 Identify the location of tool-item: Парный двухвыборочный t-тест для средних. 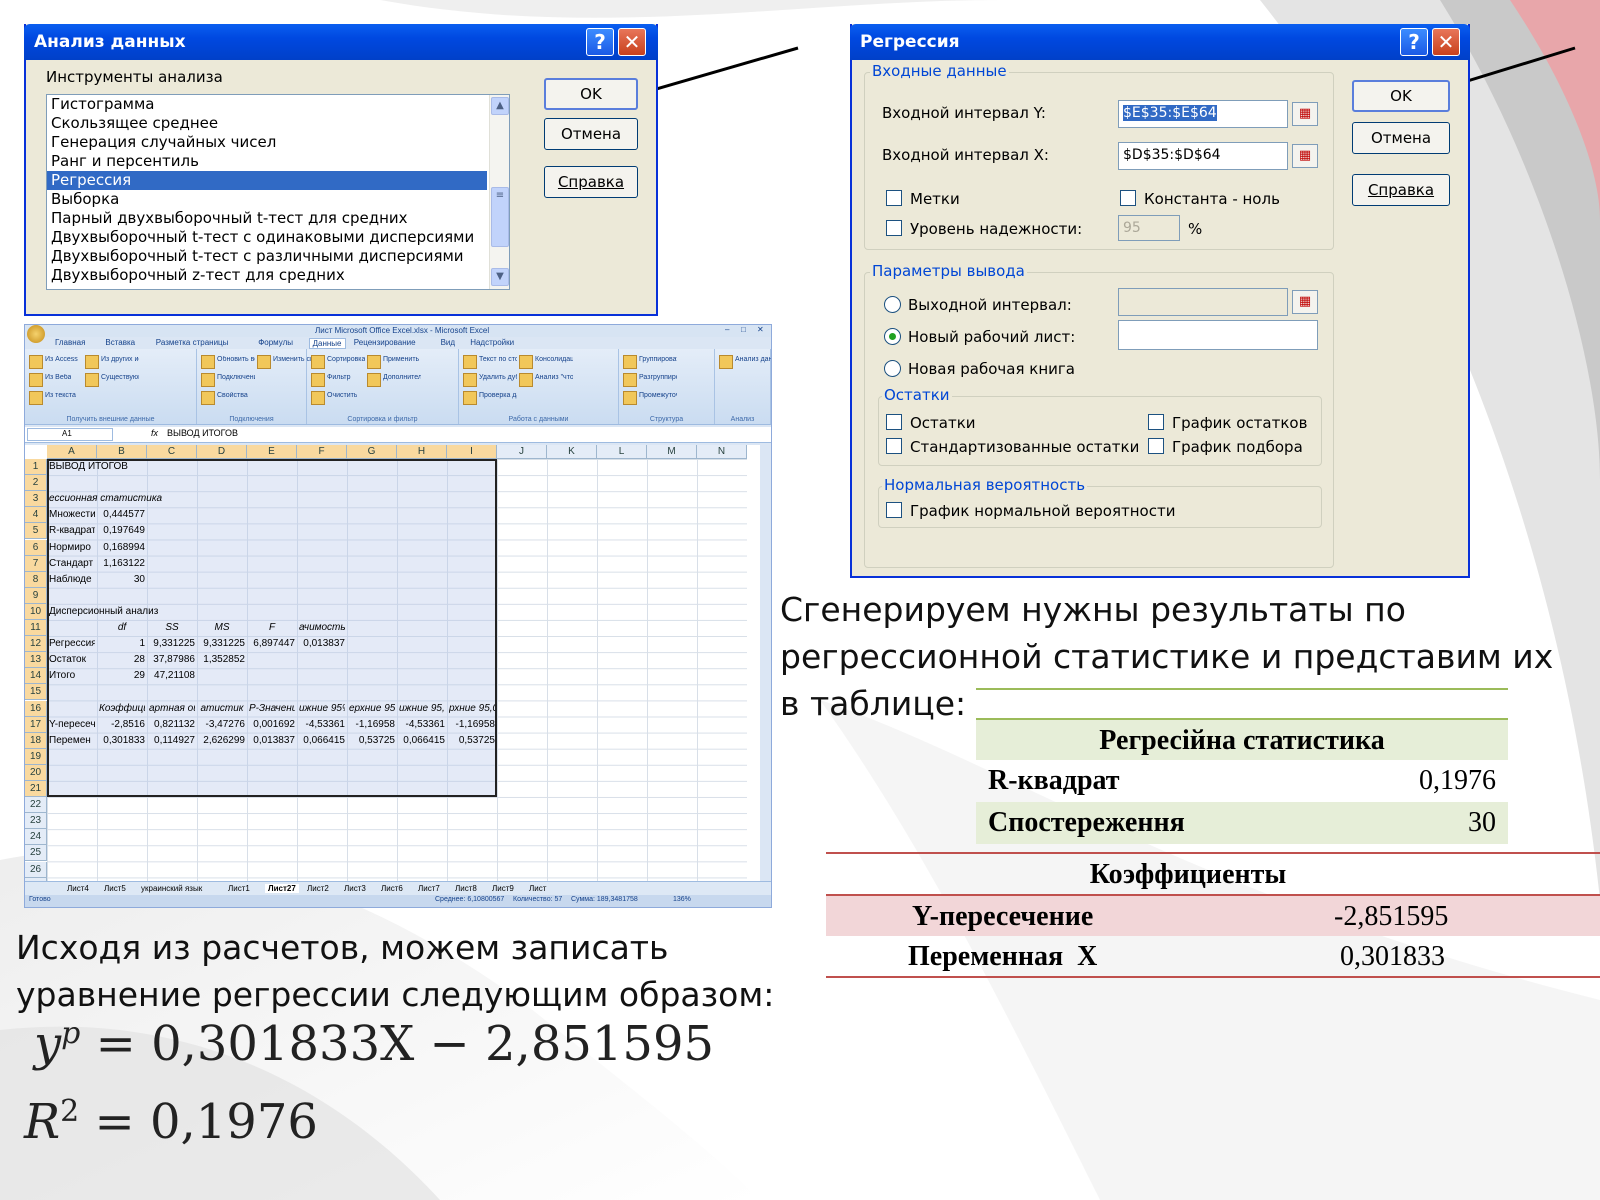
(267, 218).